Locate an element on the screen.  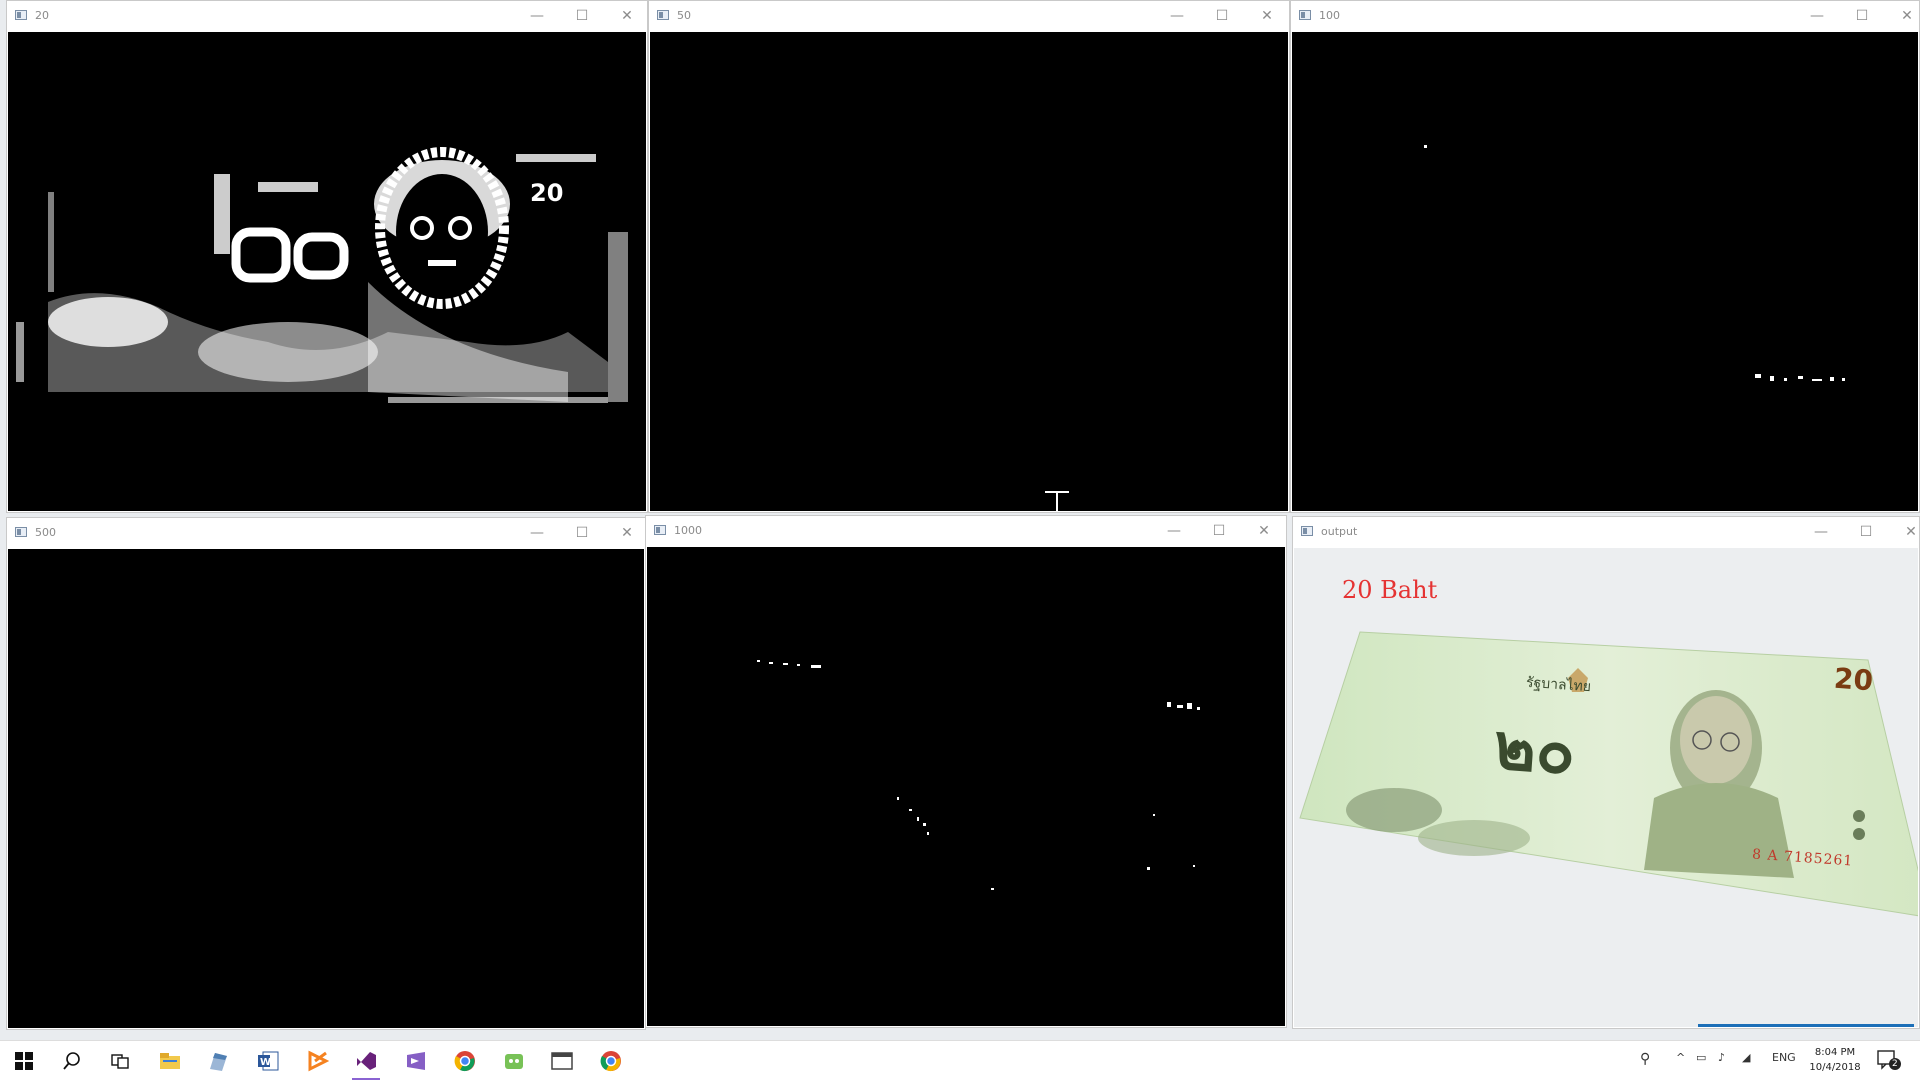
svg-text: W is located at coordinates (265, 1062).